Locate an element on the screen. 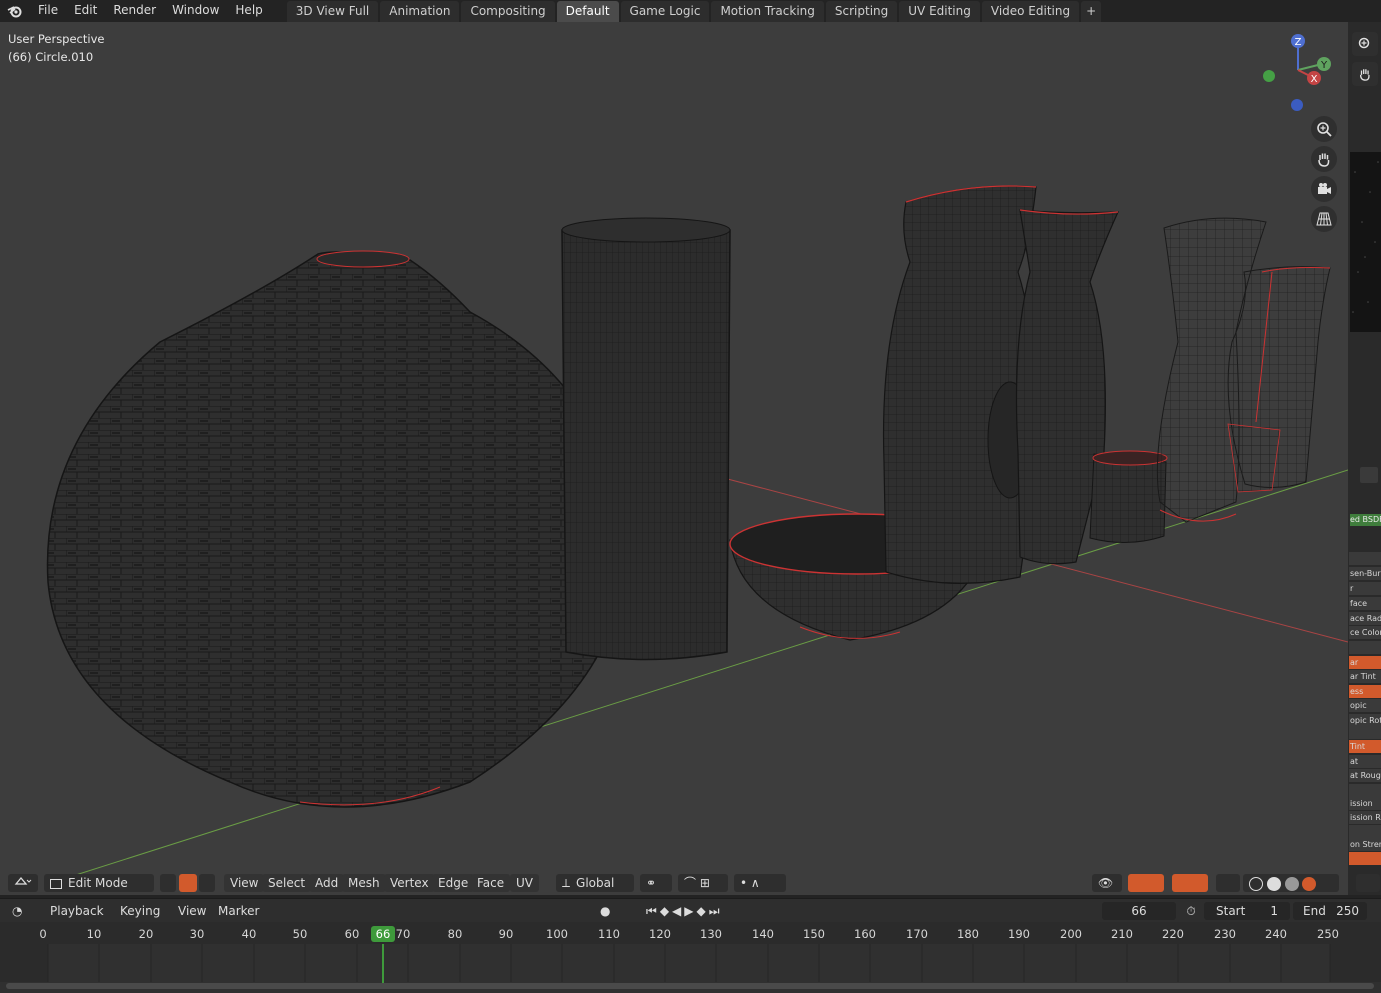 The image size is (1381, 993). stopwatch-icon: ⏱ is located at coordinates (1191, 911).